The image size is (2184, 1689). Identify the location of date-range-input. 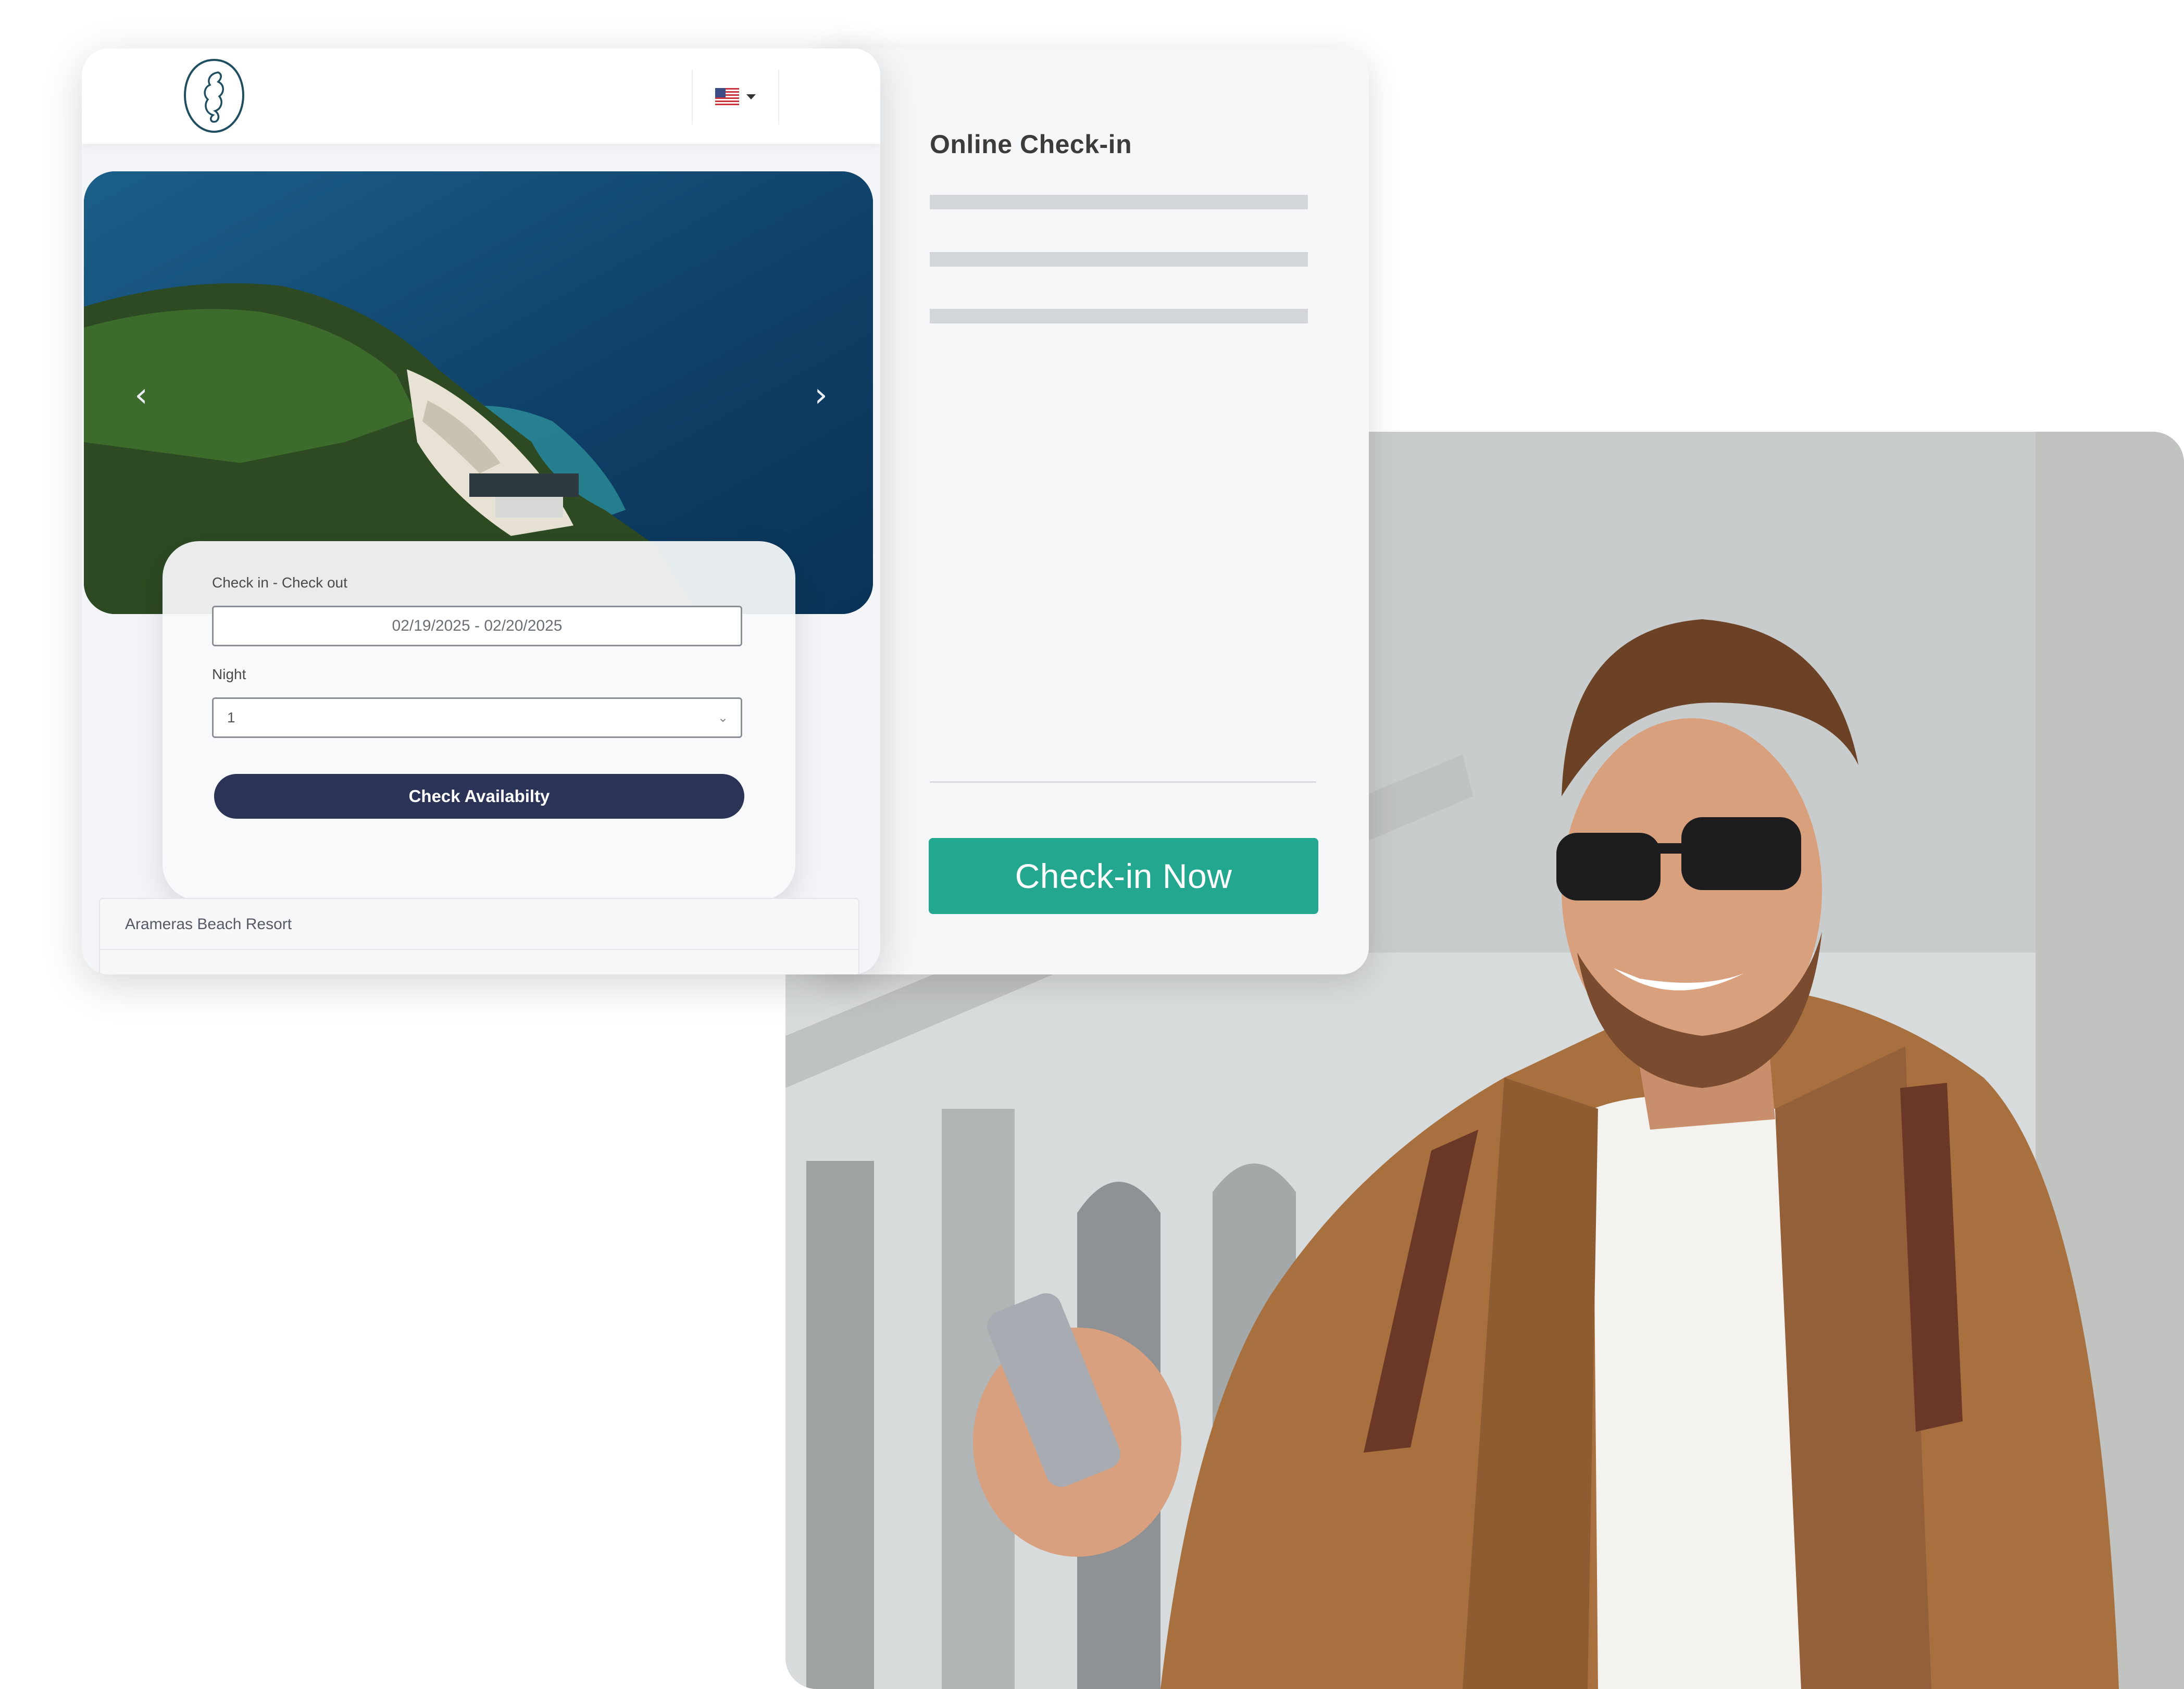
(477, 626).